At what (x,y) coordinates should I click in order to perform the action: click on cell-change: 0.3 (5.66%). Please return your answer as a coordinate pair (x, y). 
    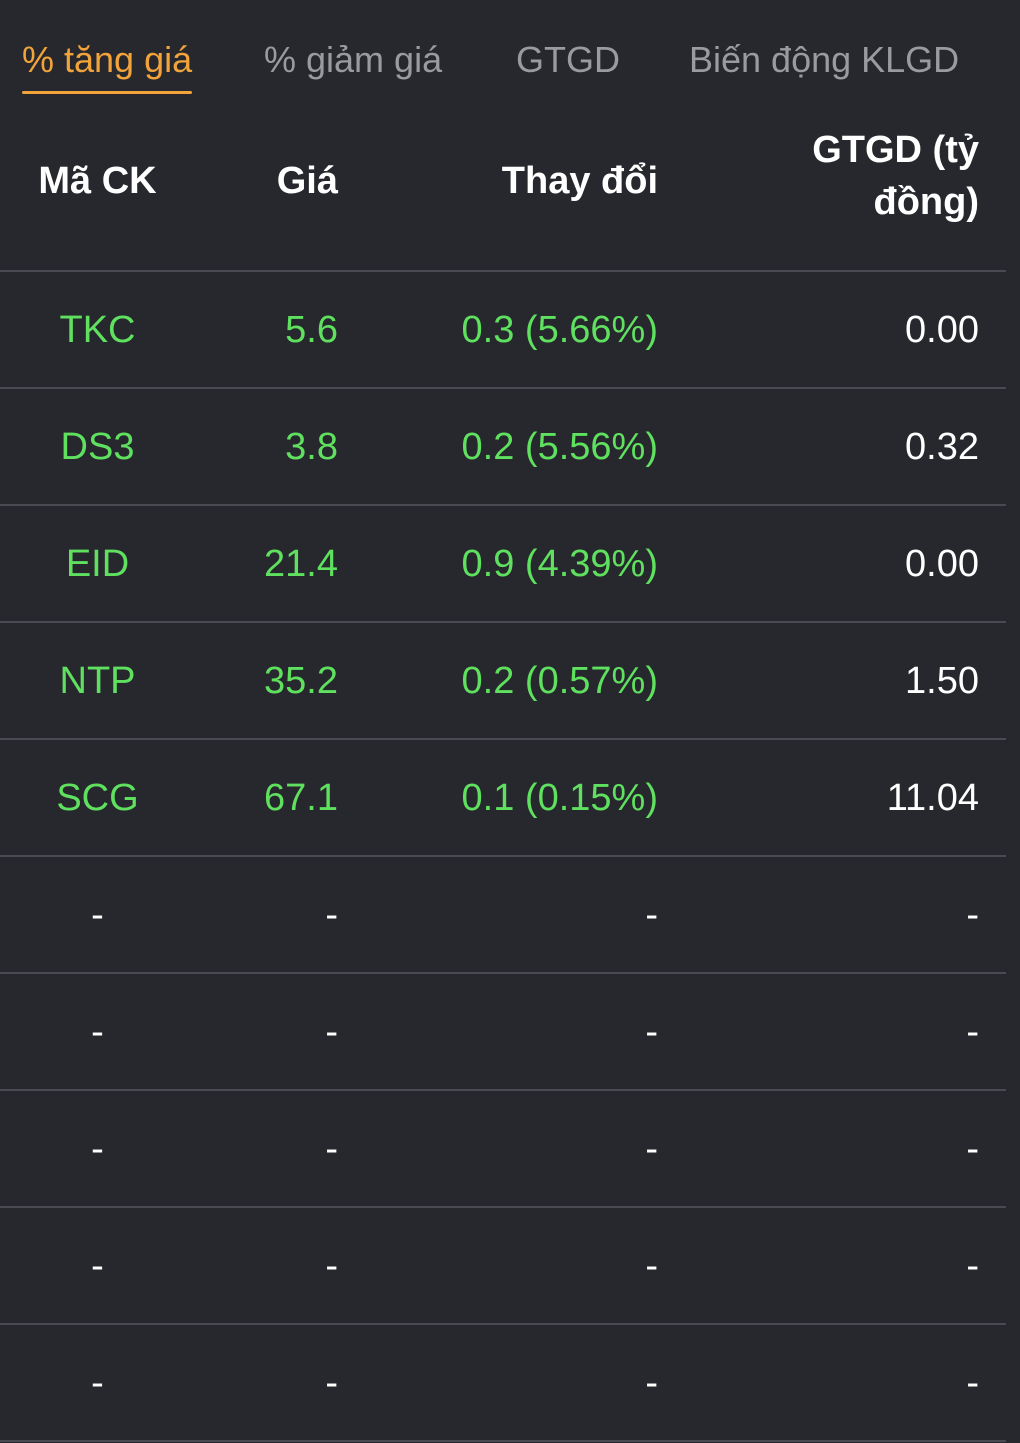
    Looking at the image, I should click on (559, 330).